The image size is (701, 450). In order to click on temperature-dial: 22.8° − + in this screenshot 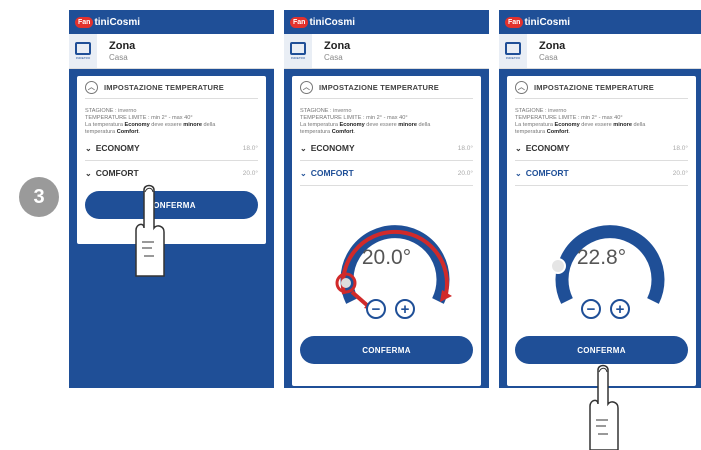, I will do `click(601, 261)`.